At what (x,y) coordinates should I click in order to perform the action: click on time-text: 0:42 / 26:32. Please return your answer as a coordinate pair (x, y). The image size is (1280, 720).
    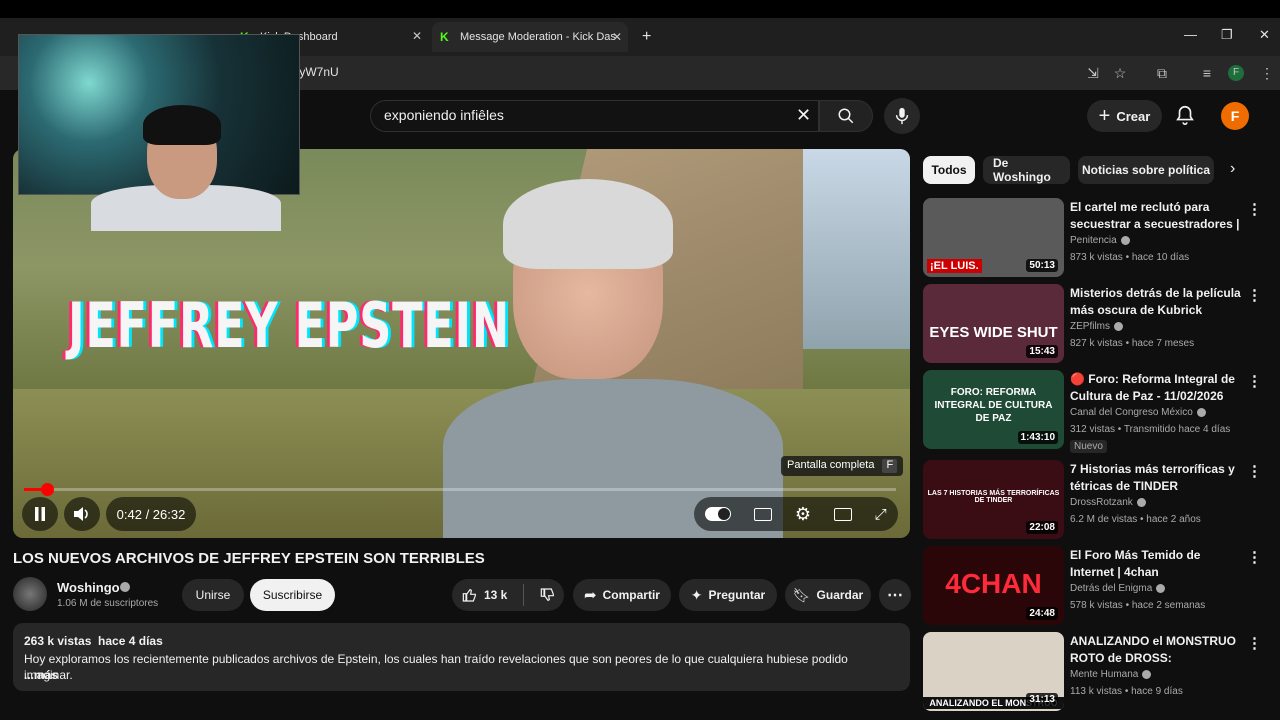
    Looking at the image, I should click on (151, 514).